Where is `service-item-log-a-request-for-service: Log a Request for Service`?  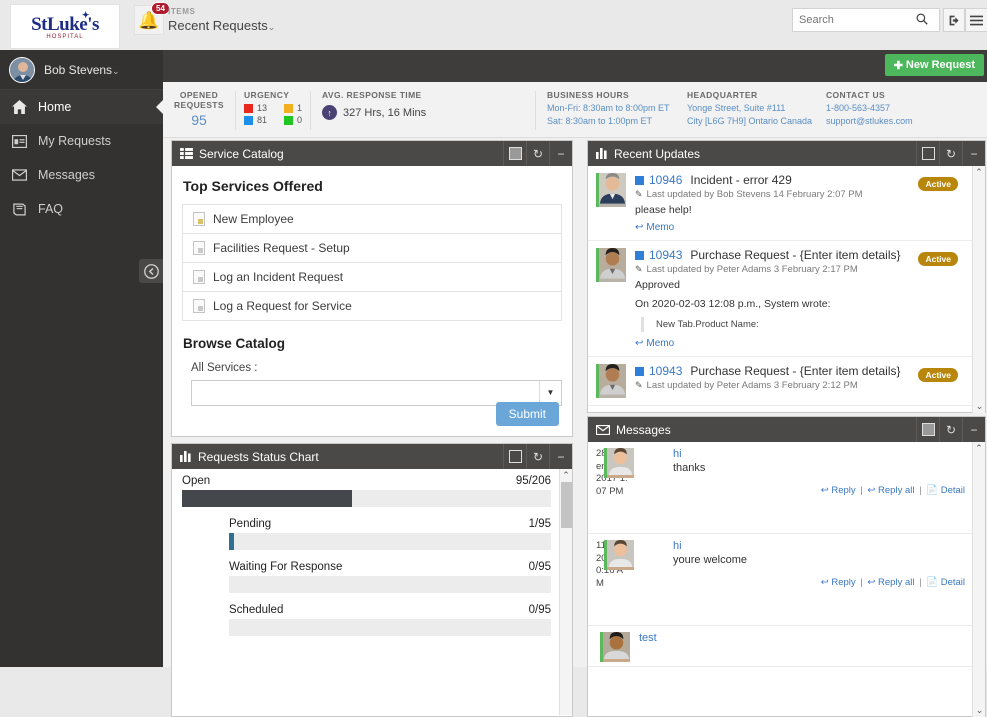
service-item-log-a-request-for-service: Log a Request for Service is located at coordinates (372, 306).